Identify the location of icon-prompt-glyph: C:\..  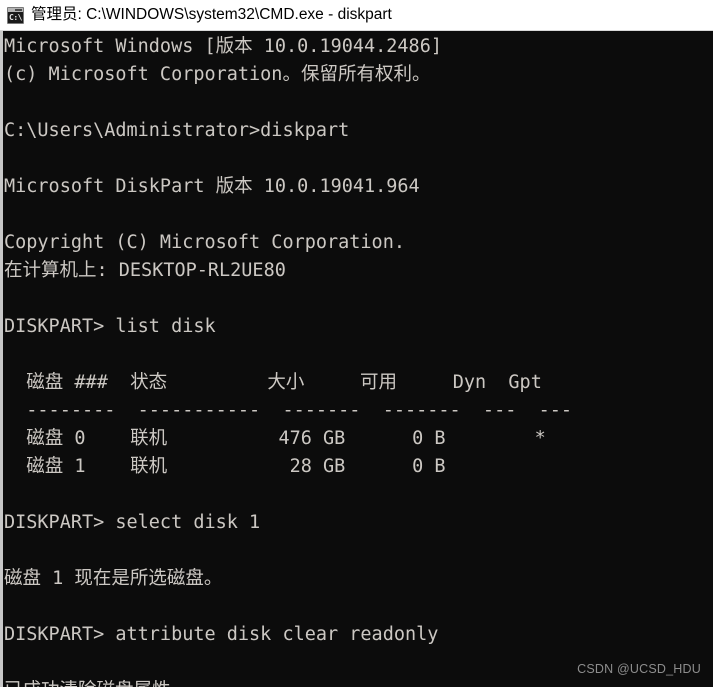
(16, 17).